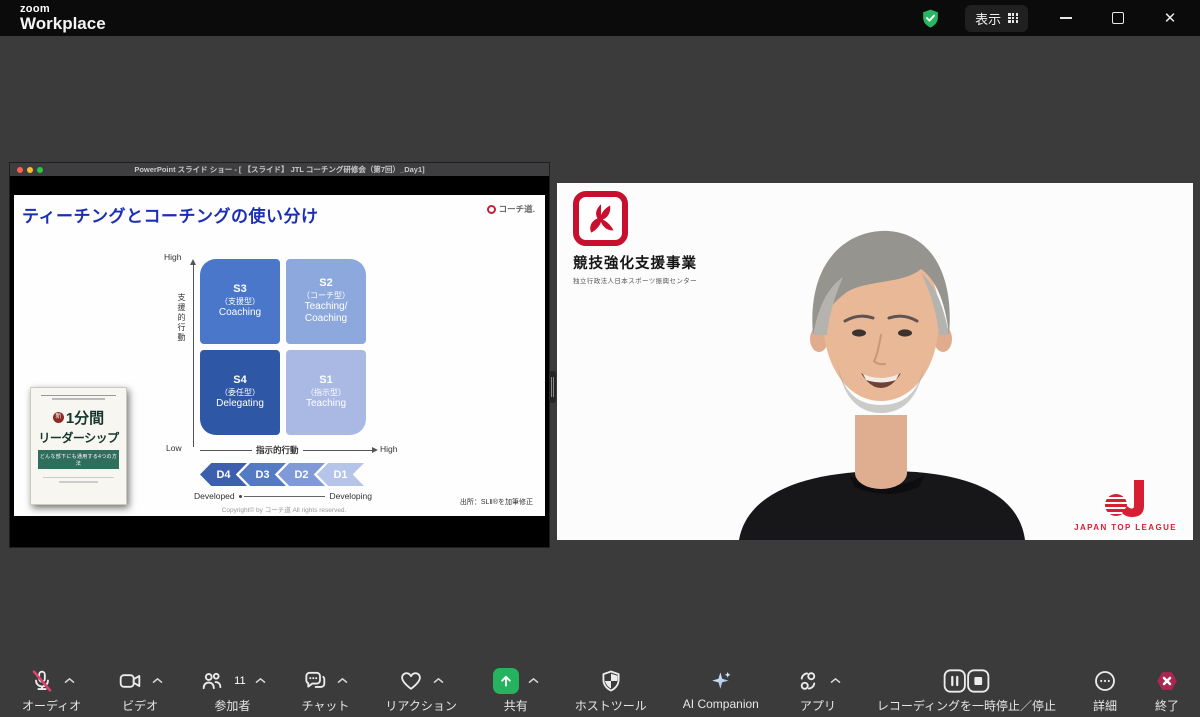 The height and width of the screenshot is (717, 1200). I want to click on toolbar-host-tools-label: ホストツール, so click(610, 706).